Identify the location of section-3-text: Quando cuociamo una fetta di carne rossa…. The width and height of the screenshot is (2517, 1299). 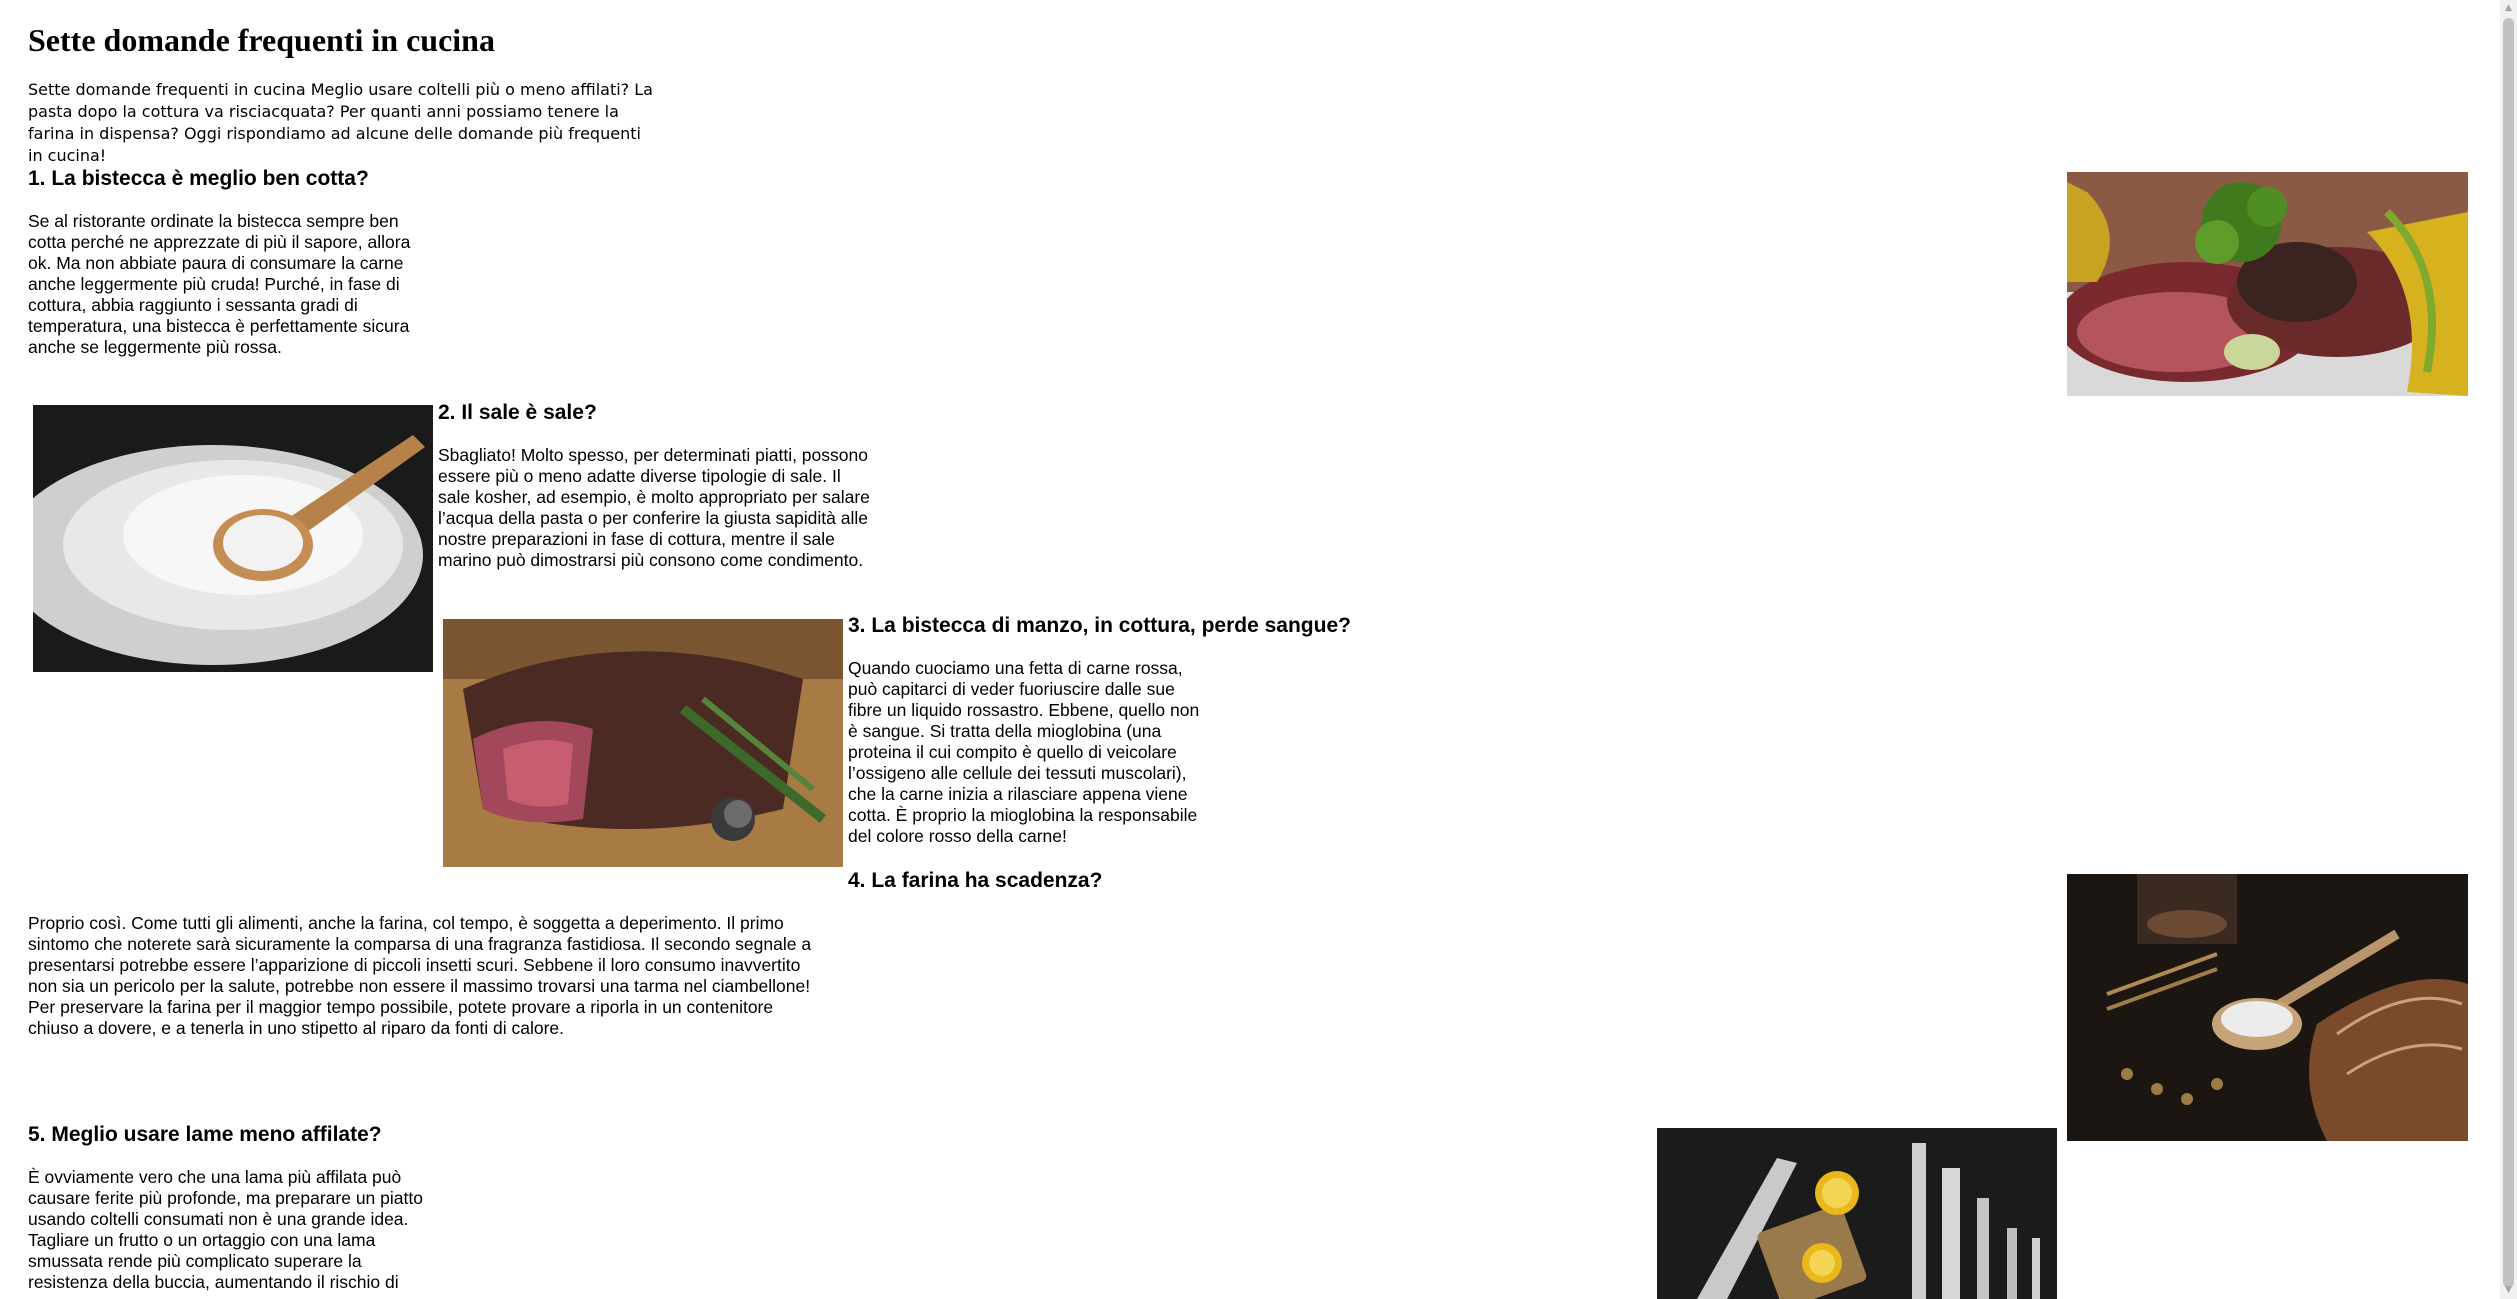
(1024, 752).